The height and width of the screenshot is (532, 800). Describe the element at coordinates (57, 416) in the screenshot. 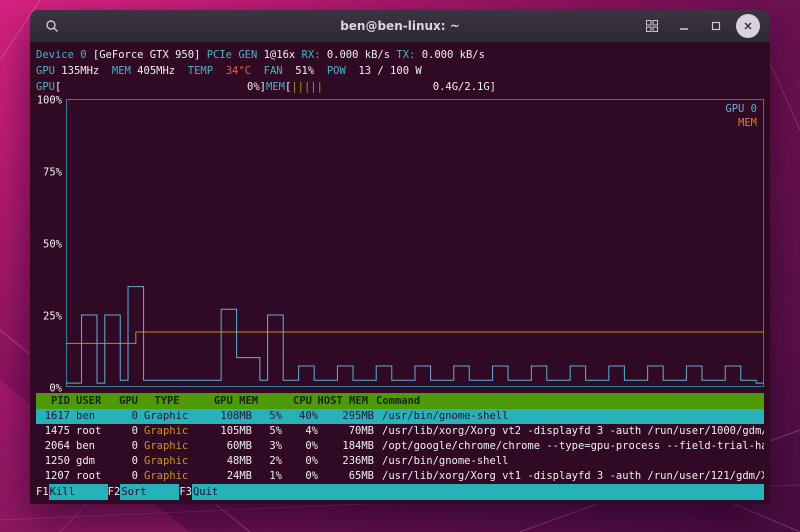

I see `cell-pid: 1617` at that location.